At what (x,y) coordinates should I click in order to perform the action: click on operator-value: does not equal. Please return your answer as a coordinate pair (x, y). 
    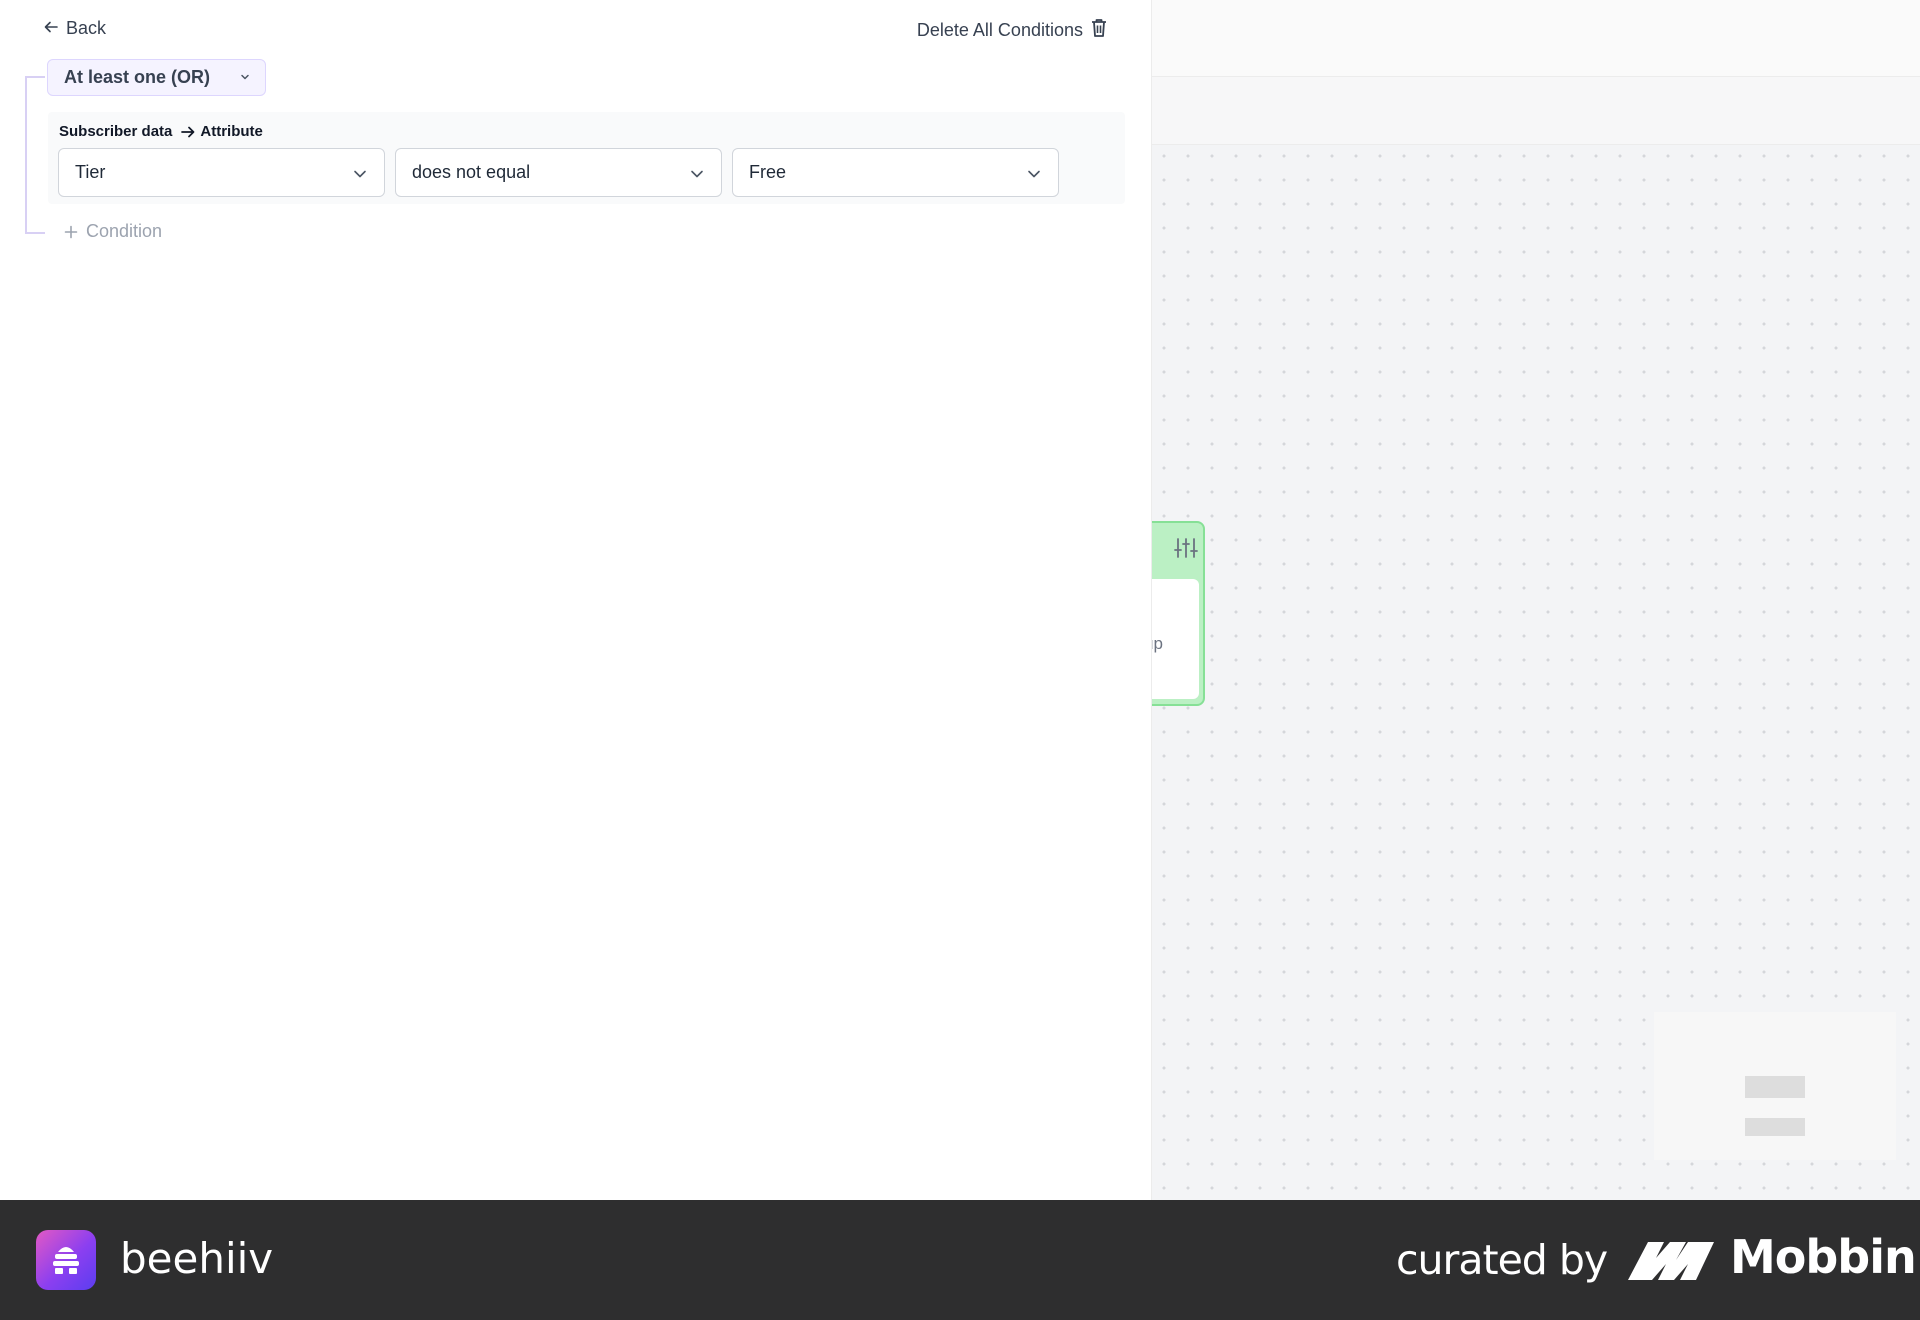
    Looking at the image, I should click on (471, 172).